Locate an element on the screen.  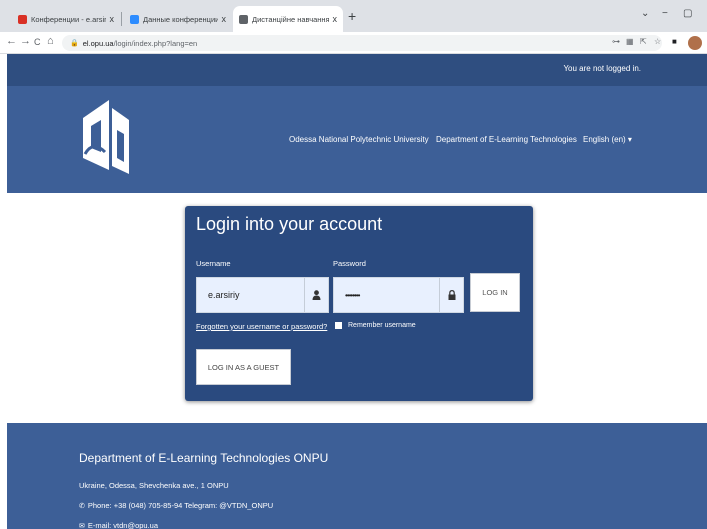
password-label: Password is located at coordinates (349, 263).